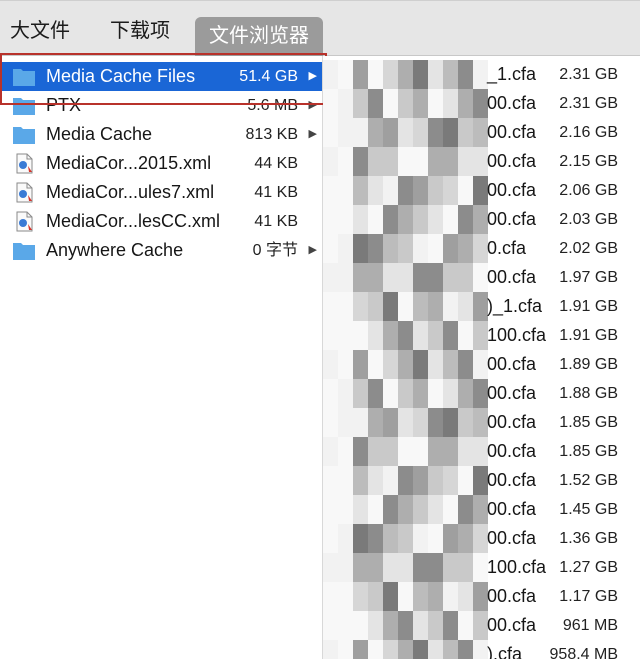 The height and width of the screenshot is (659, 640). I want to click on file-list-item: _1.cfa 2.31 GB, so click(481, 74).